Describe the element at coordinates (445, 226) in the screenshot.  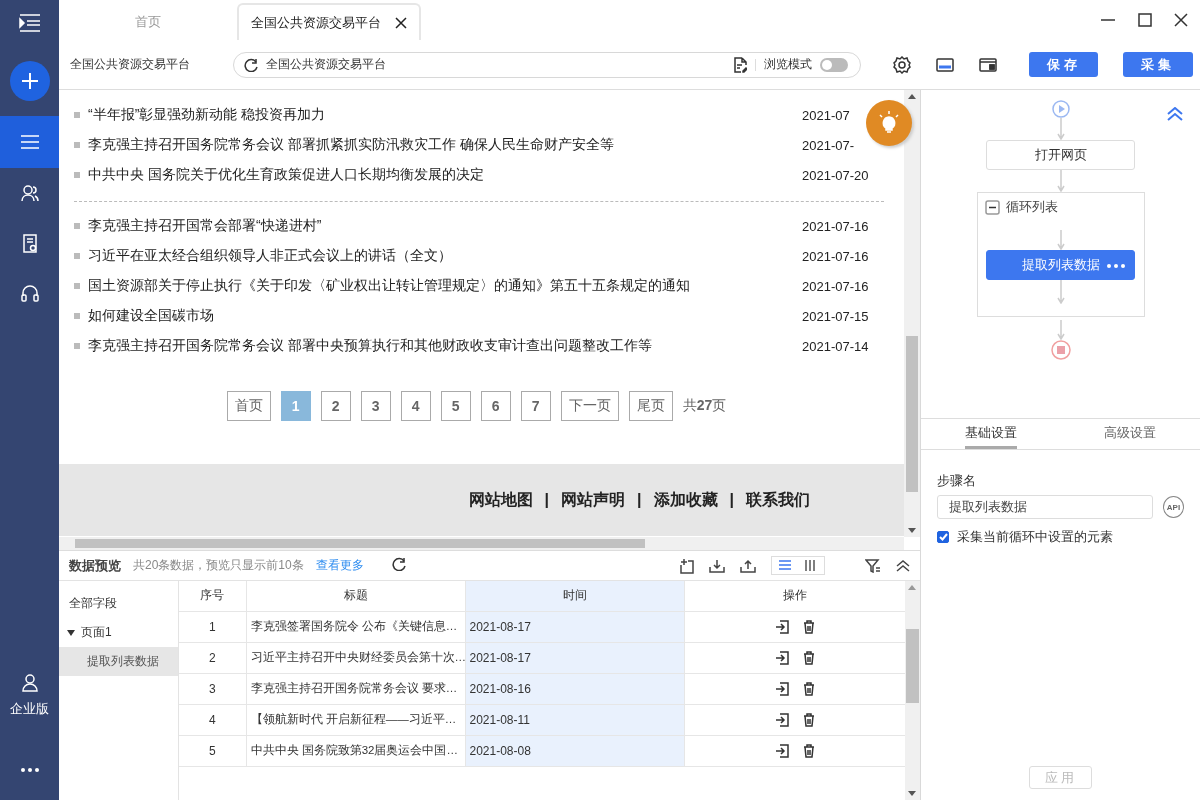
I see `news-link: 李克强主持召开国常会部署“快递进村”` at that location.